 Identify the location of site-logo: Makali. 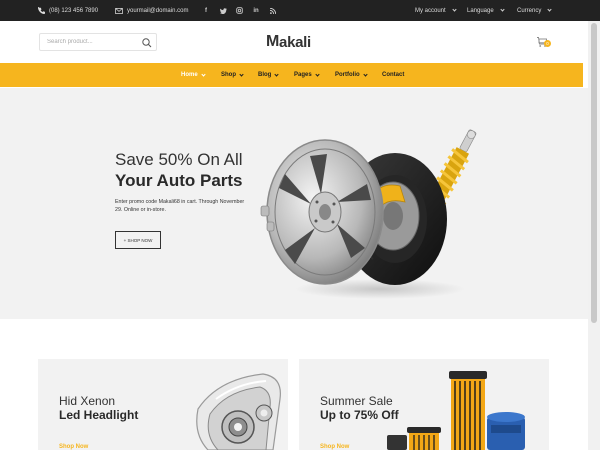
(288, 42).